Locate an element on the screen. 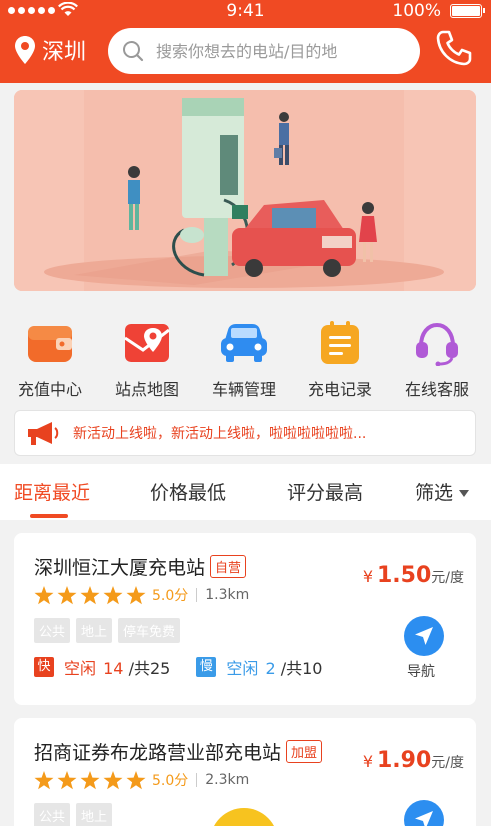  fast-charge-badge: 快 is located at coordinates (44, 667).